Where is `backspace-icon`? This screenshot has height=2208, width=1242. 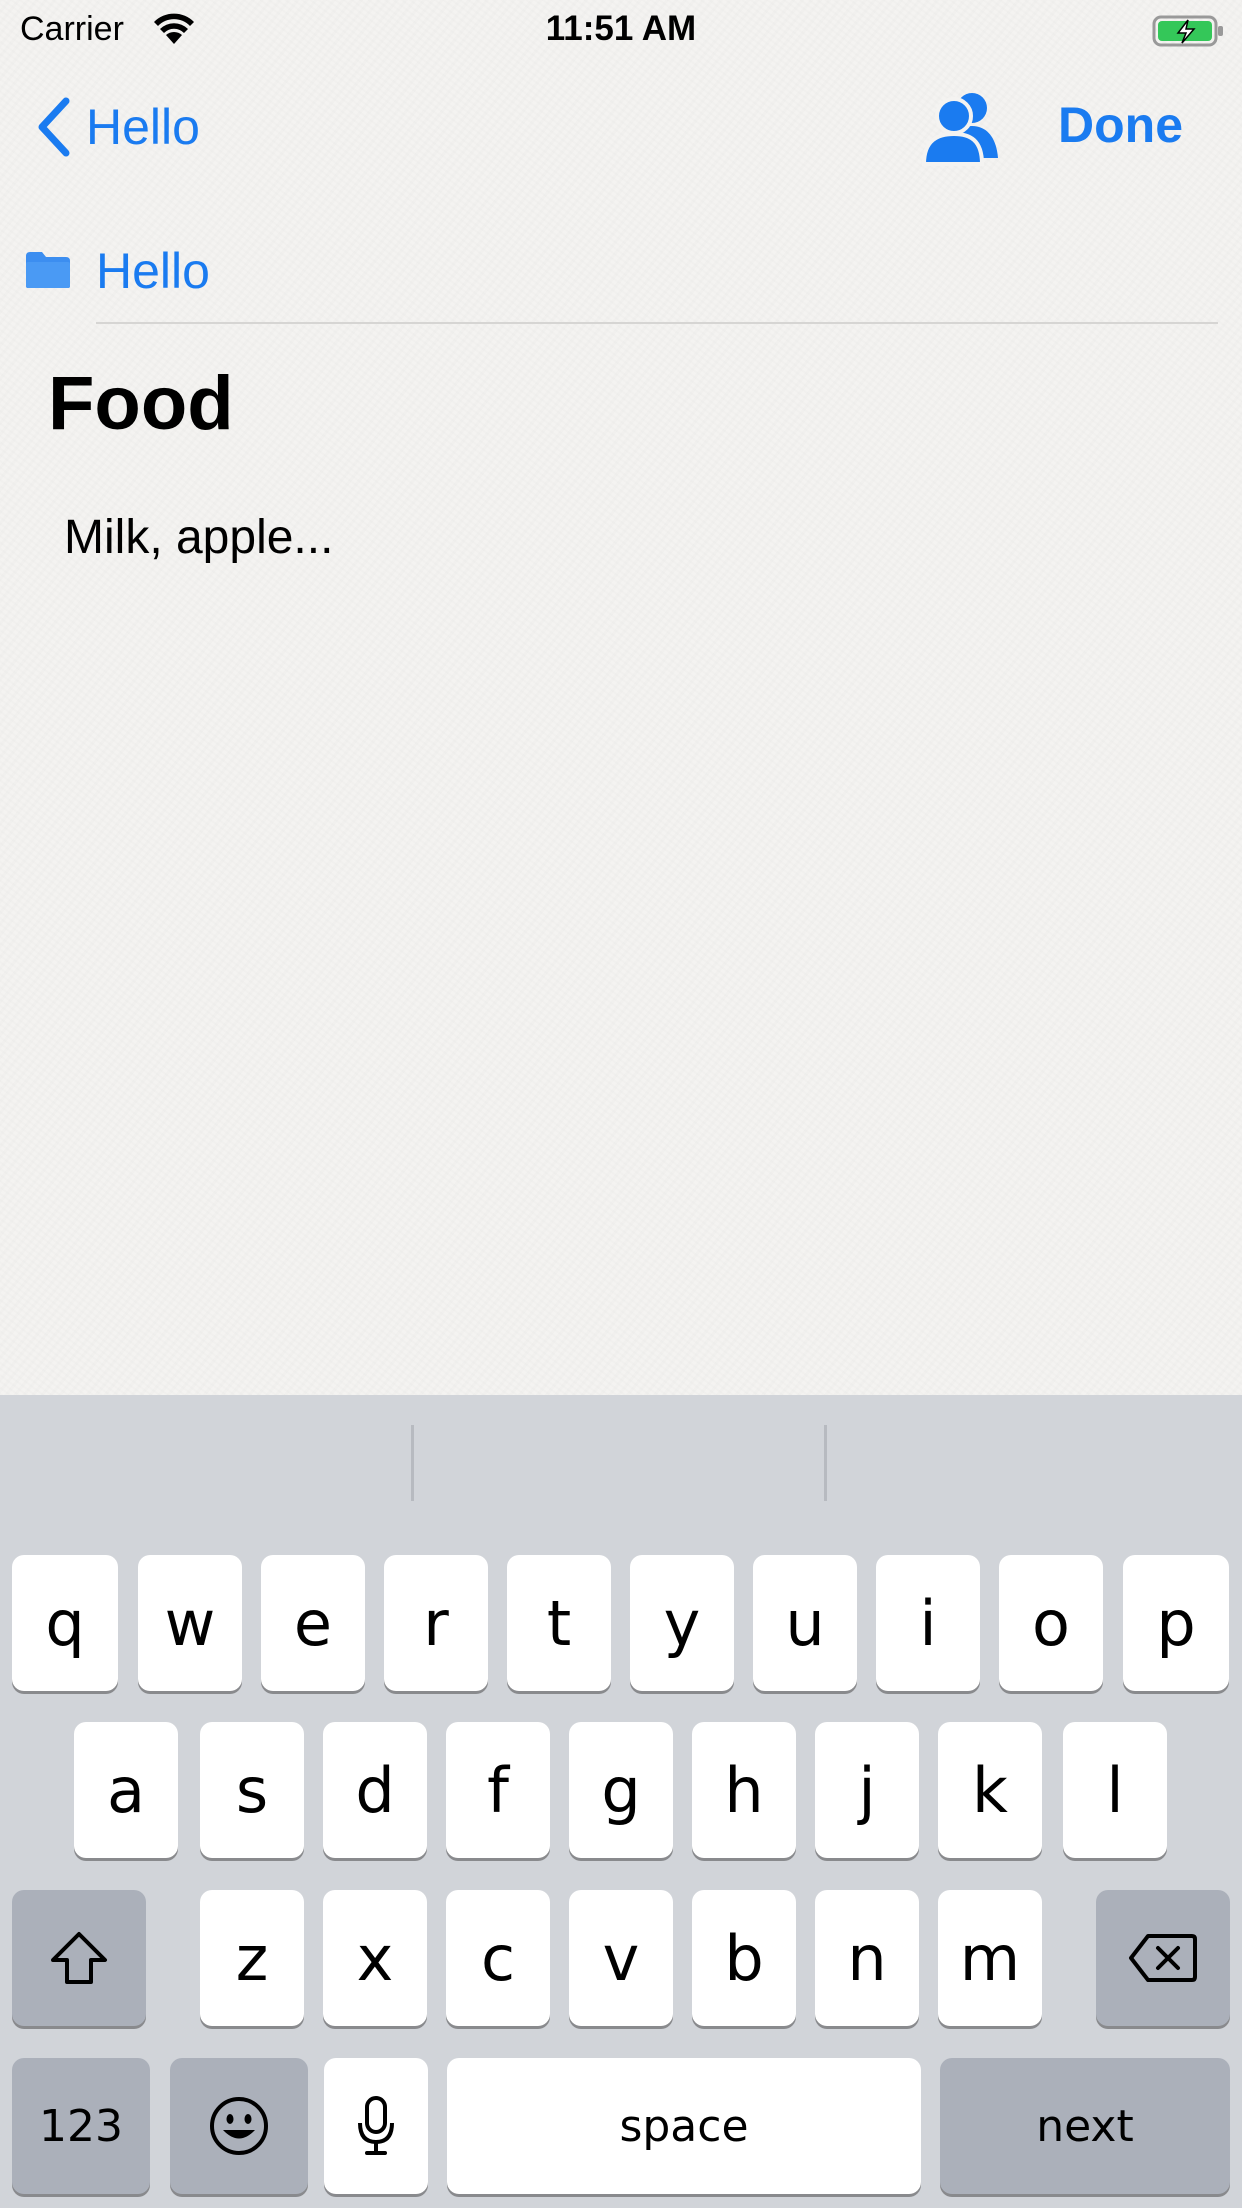
backspace-icon is located at coordinates (1163, 1958).